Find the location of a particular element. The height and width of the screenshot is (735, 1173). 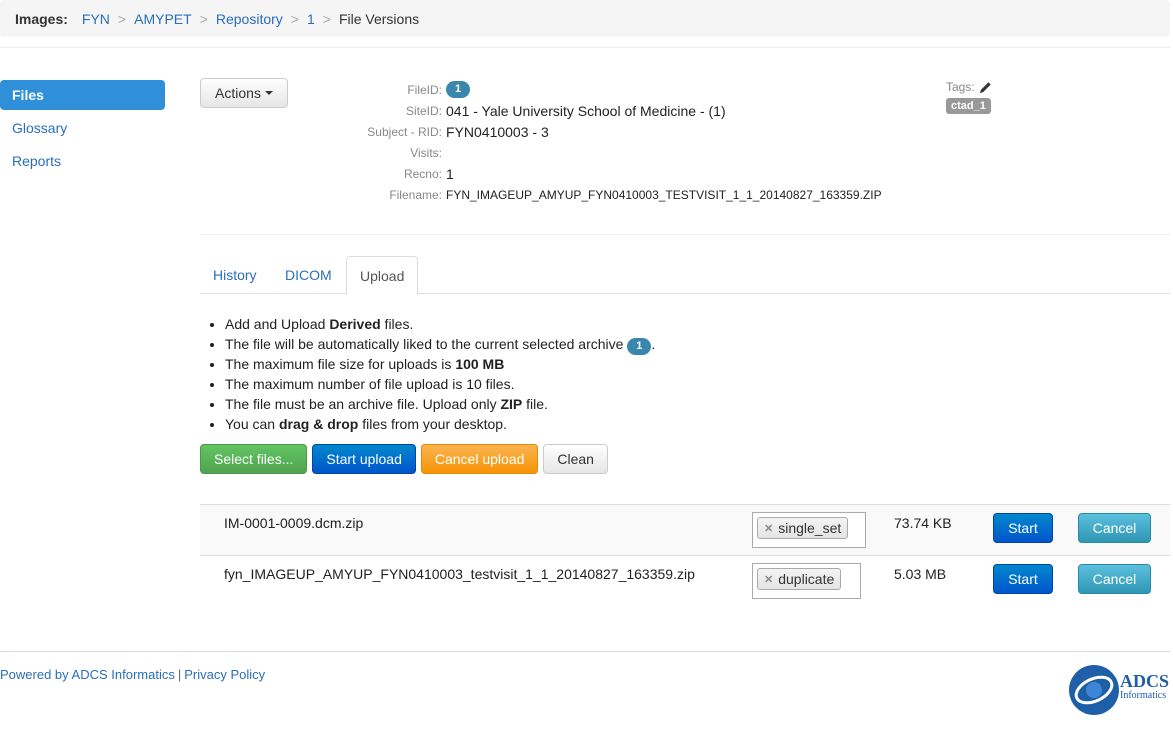

detail-row-fileid: FileID: 1 is located at coordinates (610, 89).